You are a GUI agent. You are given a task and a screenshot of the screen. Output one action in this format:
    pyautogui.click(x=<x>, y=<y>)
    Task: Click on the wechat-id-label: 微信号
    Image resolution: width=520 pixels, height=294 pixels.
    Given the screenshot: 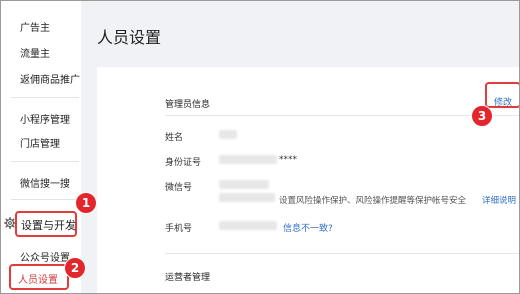 What is the action you would take?
    pyautogui.click(x=179, y=188)
    